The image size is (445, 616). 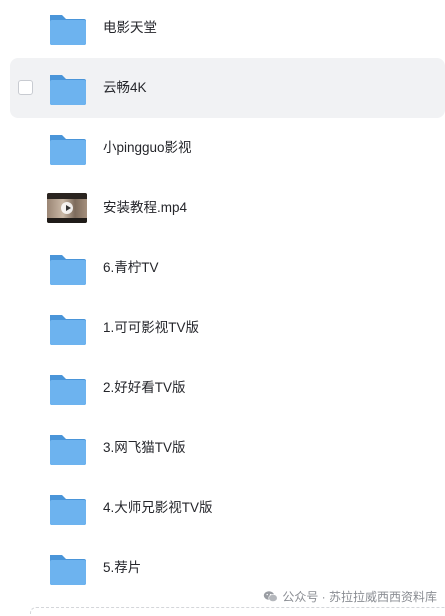 I want to click on thumbnail-band, so click(x=67, y=220).